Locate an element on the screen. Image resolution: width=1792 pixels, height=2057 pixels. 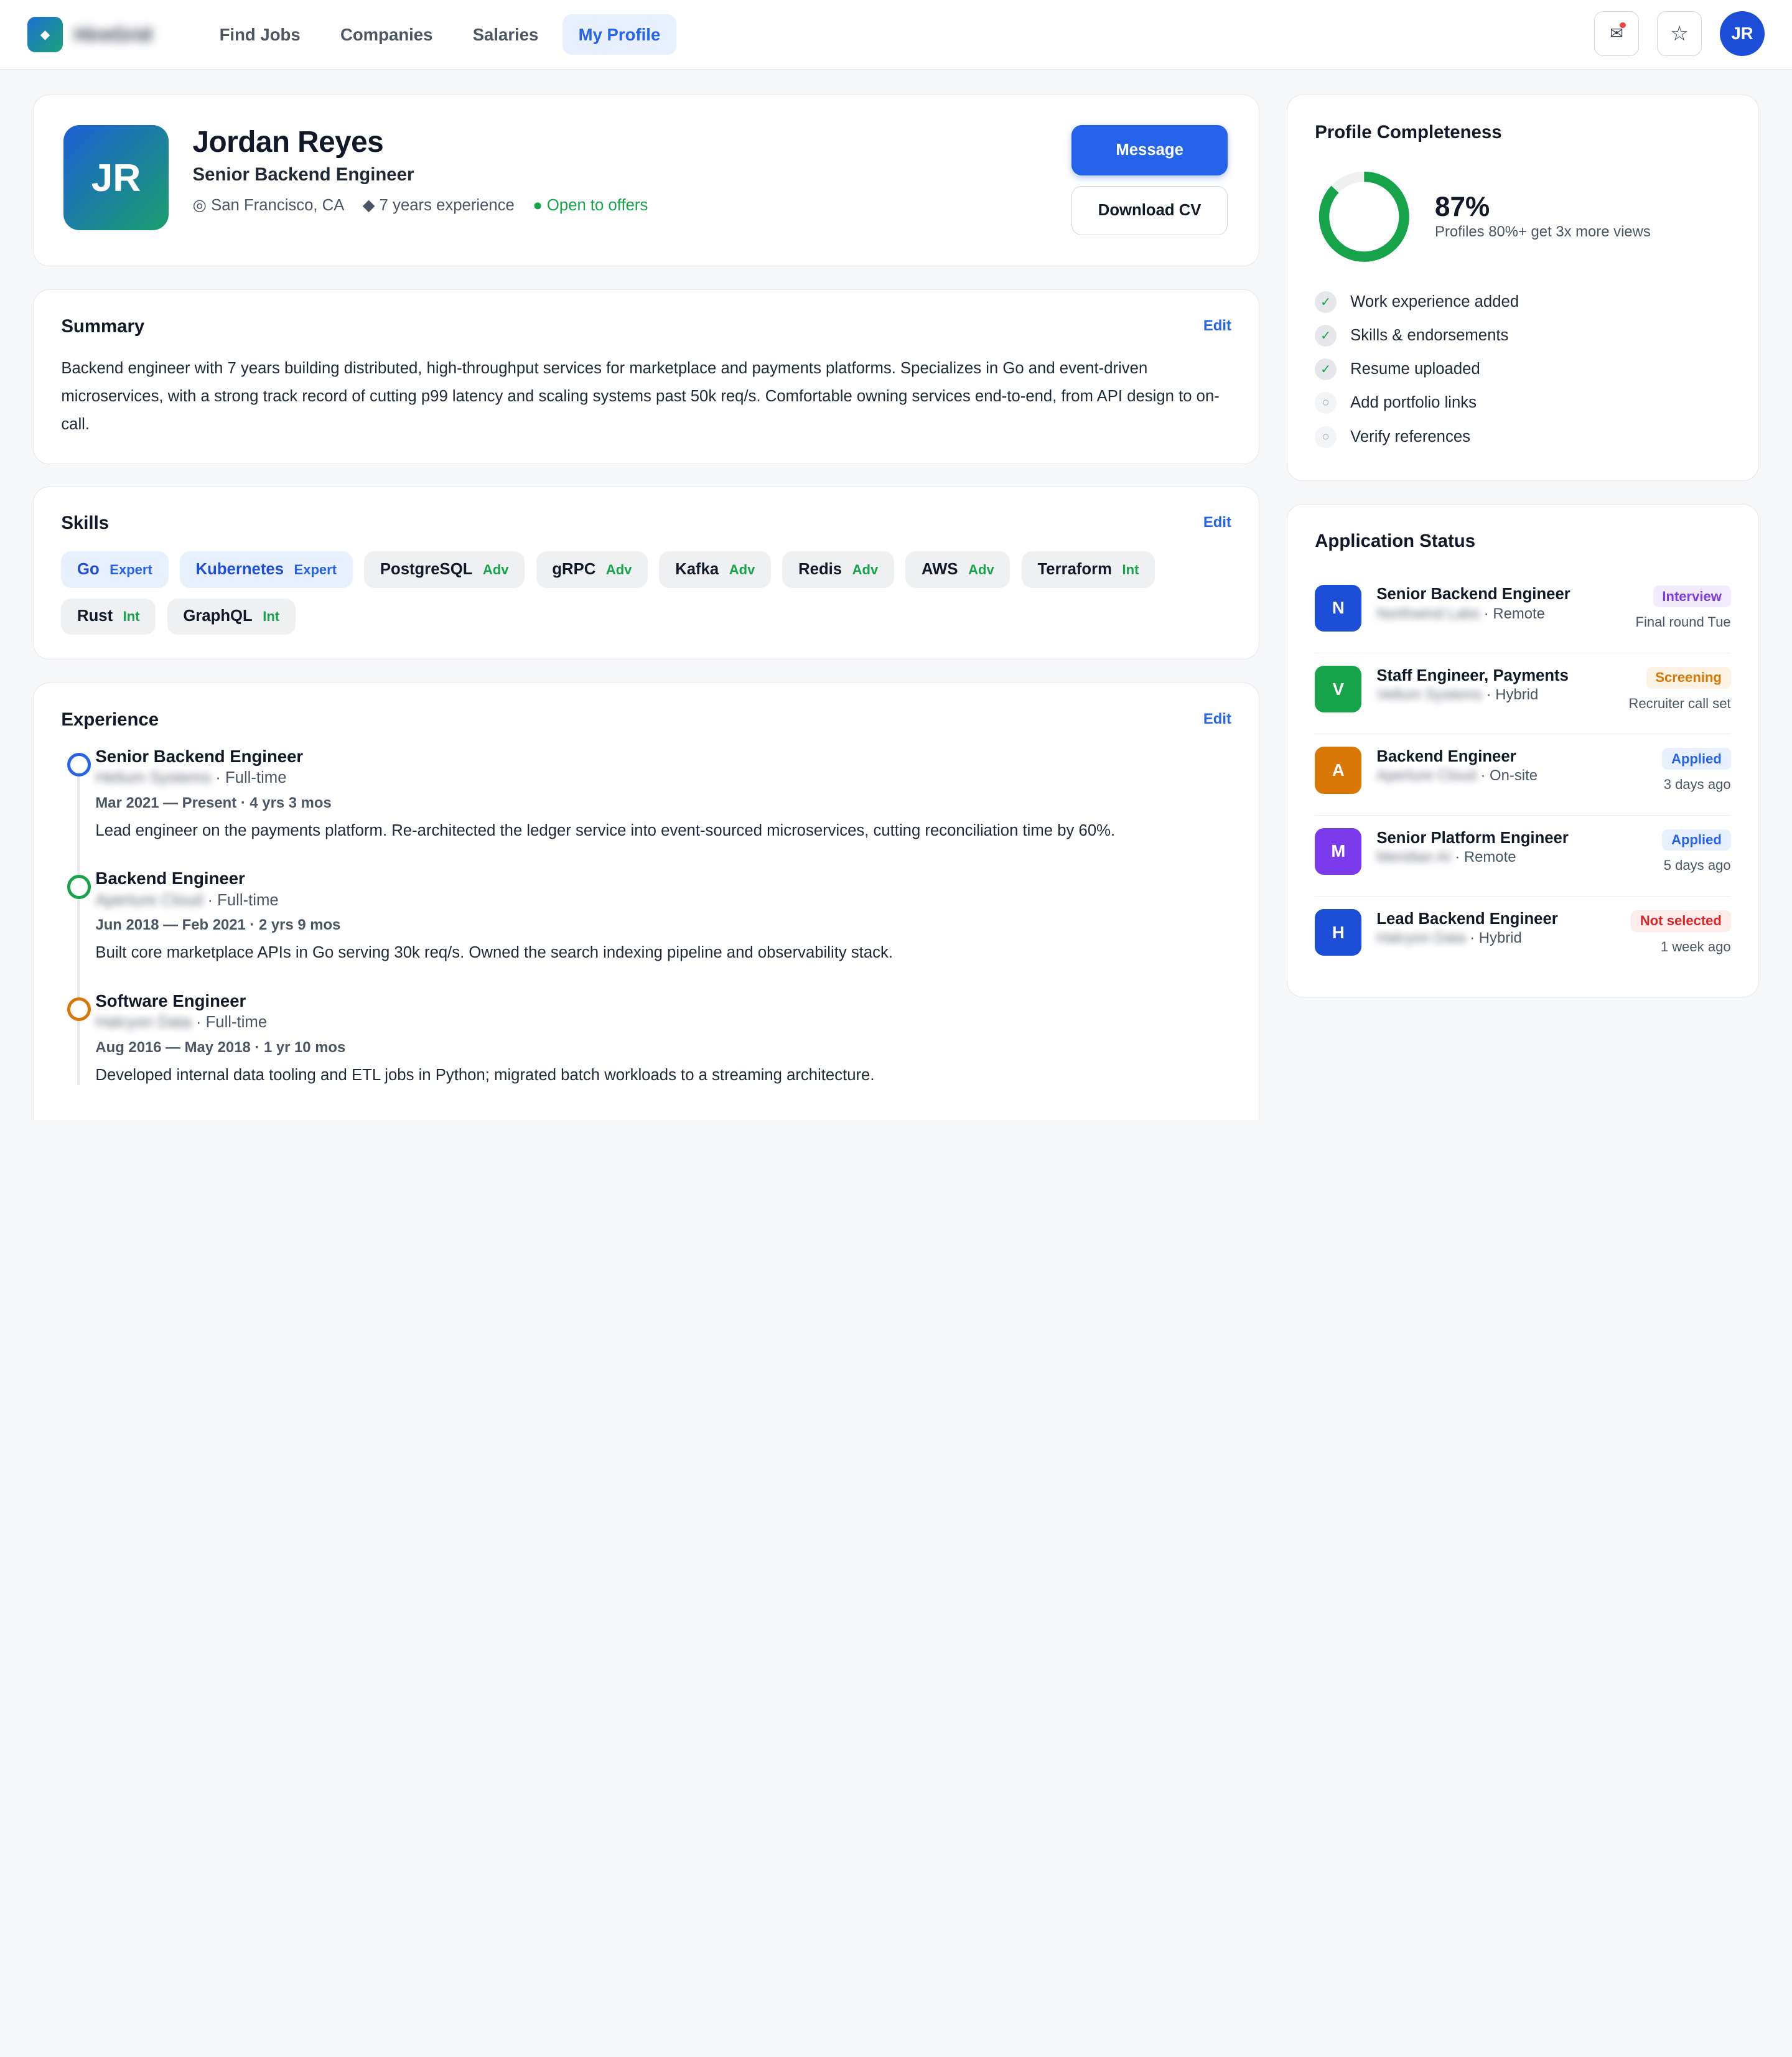
application-company: Northwind Labs is located at coordinates (1428, 613).